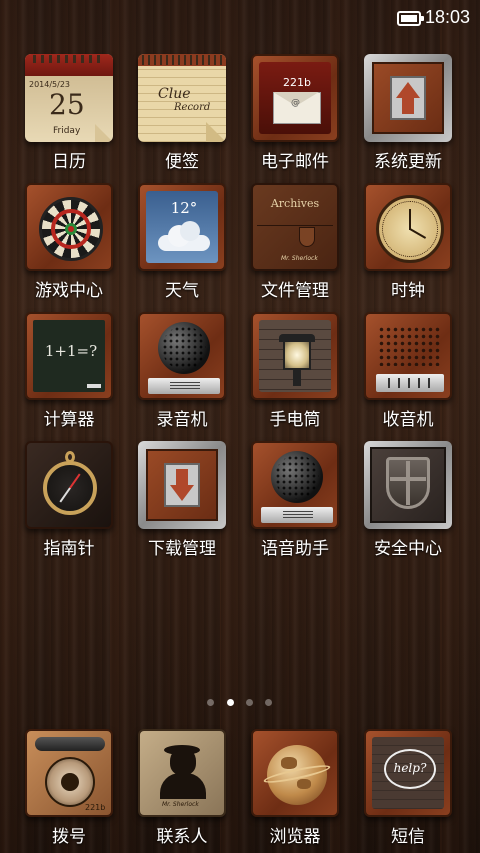 The image size is (480, 853). I want to click on app-weather: 12° 天气, so click(182, 242).